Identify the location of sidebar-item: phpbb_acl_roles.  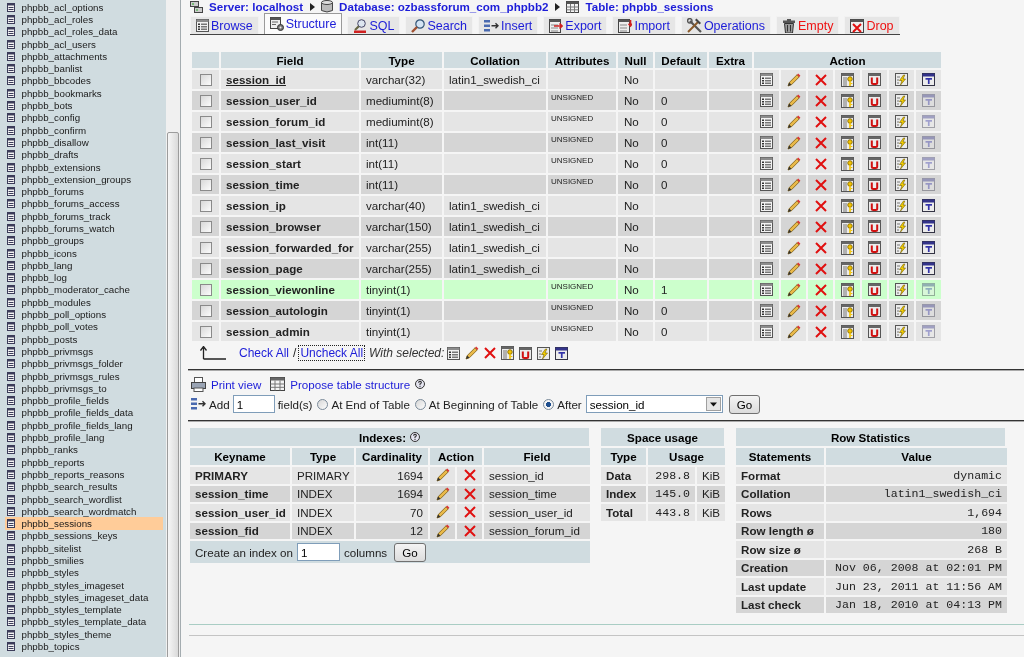
(84, 19).